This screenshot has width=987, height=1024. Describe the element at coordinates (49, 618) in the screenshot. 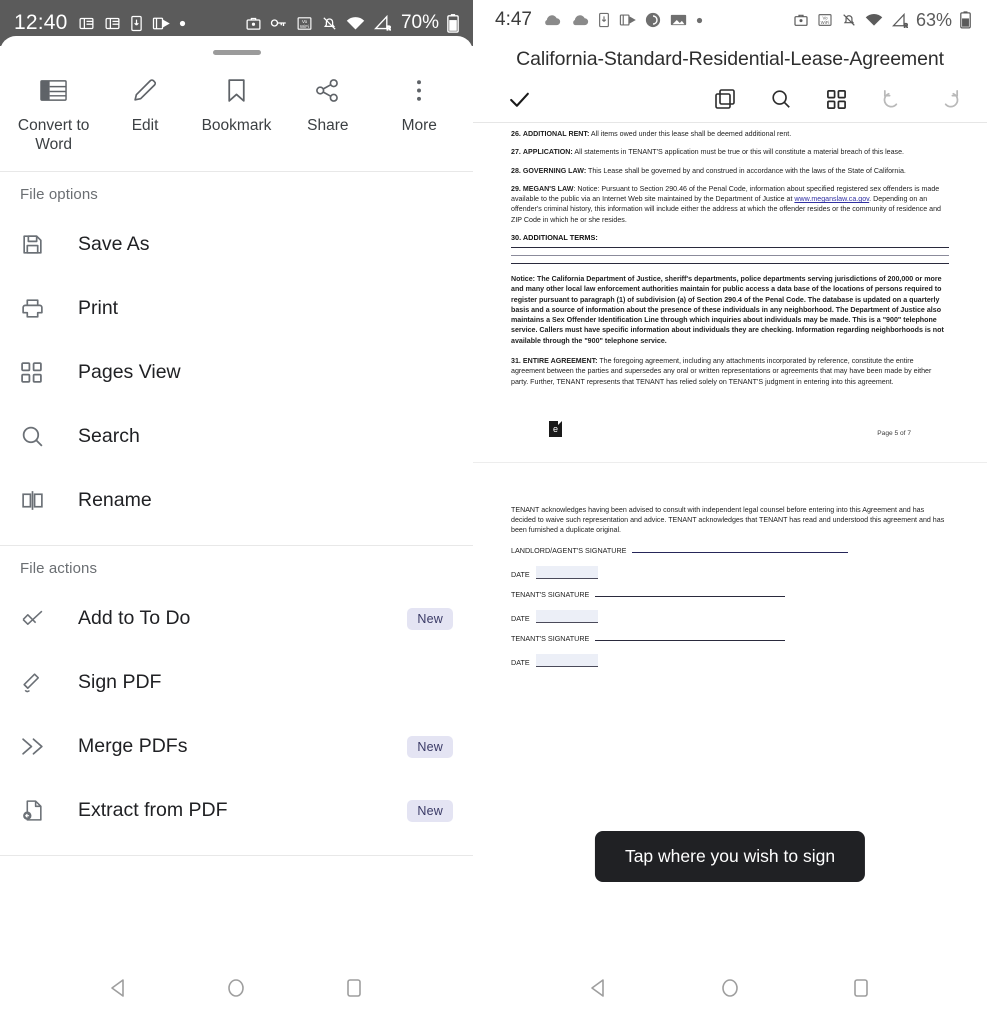

I see `check-pen-icon` at that location.